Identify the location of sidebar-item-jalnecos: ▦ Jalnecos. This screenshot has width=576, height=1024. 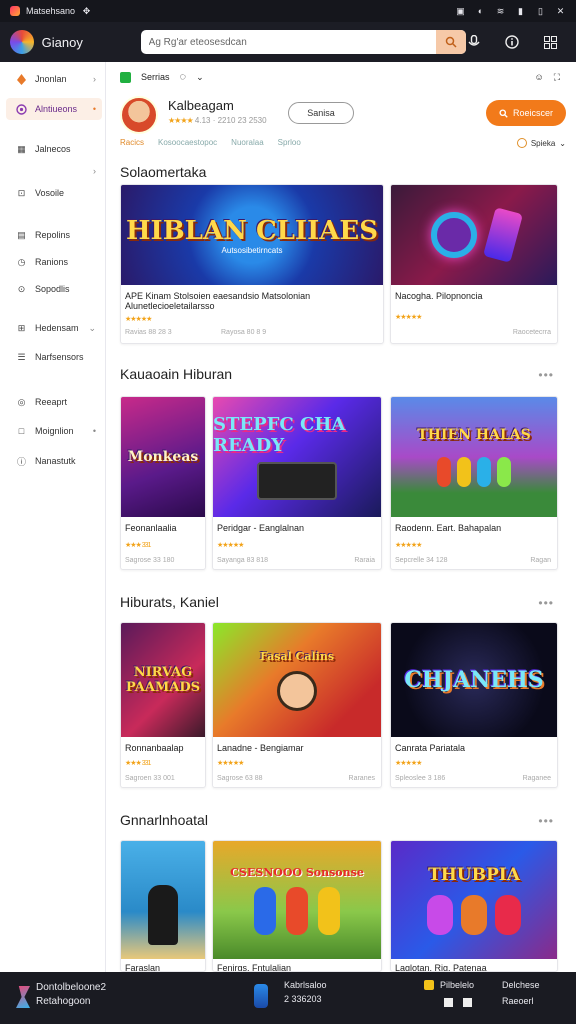
(54, 149).